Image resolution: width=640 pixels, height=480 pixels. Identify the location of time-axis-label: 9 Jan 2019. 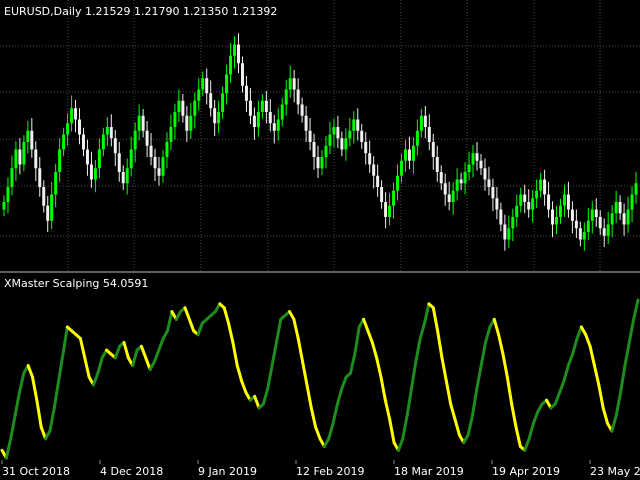
(227, 471).